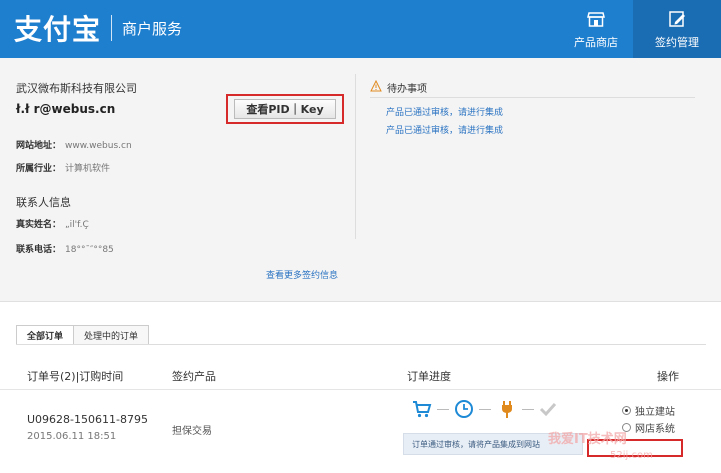  I want to click on industry-value: 计算机软件, so click(88, 169).